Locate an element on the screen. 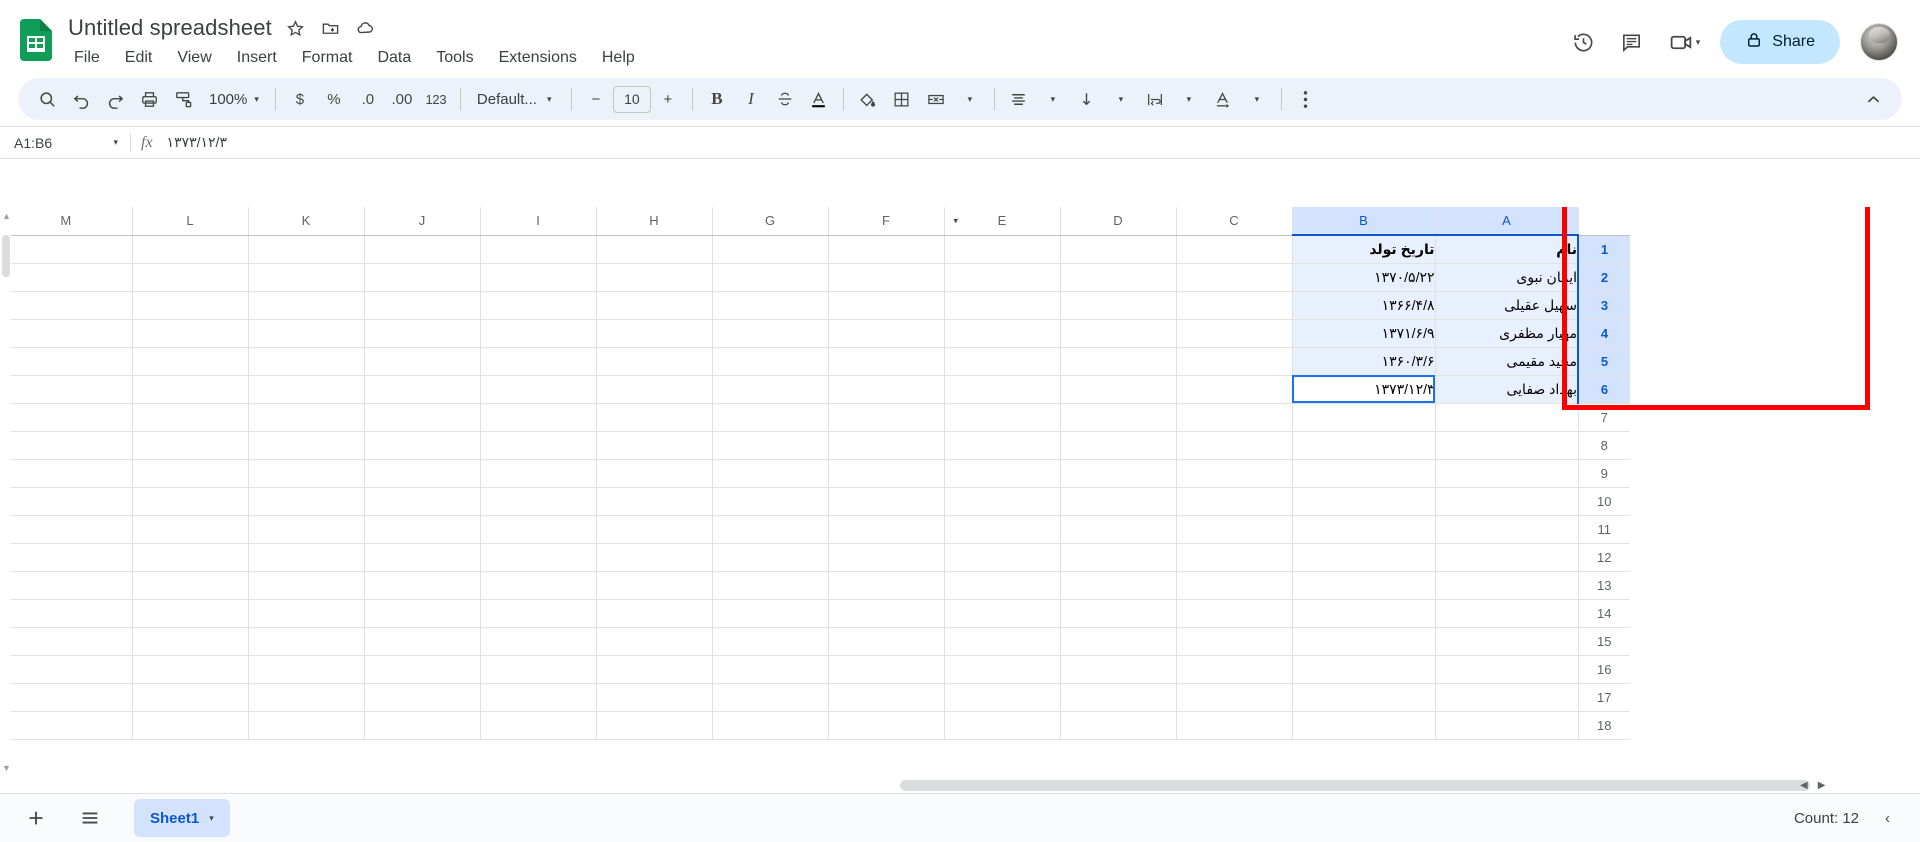 The width and height of the screenshot is (1920, 842). cell-D17 is located at coordinates (1118, 697).